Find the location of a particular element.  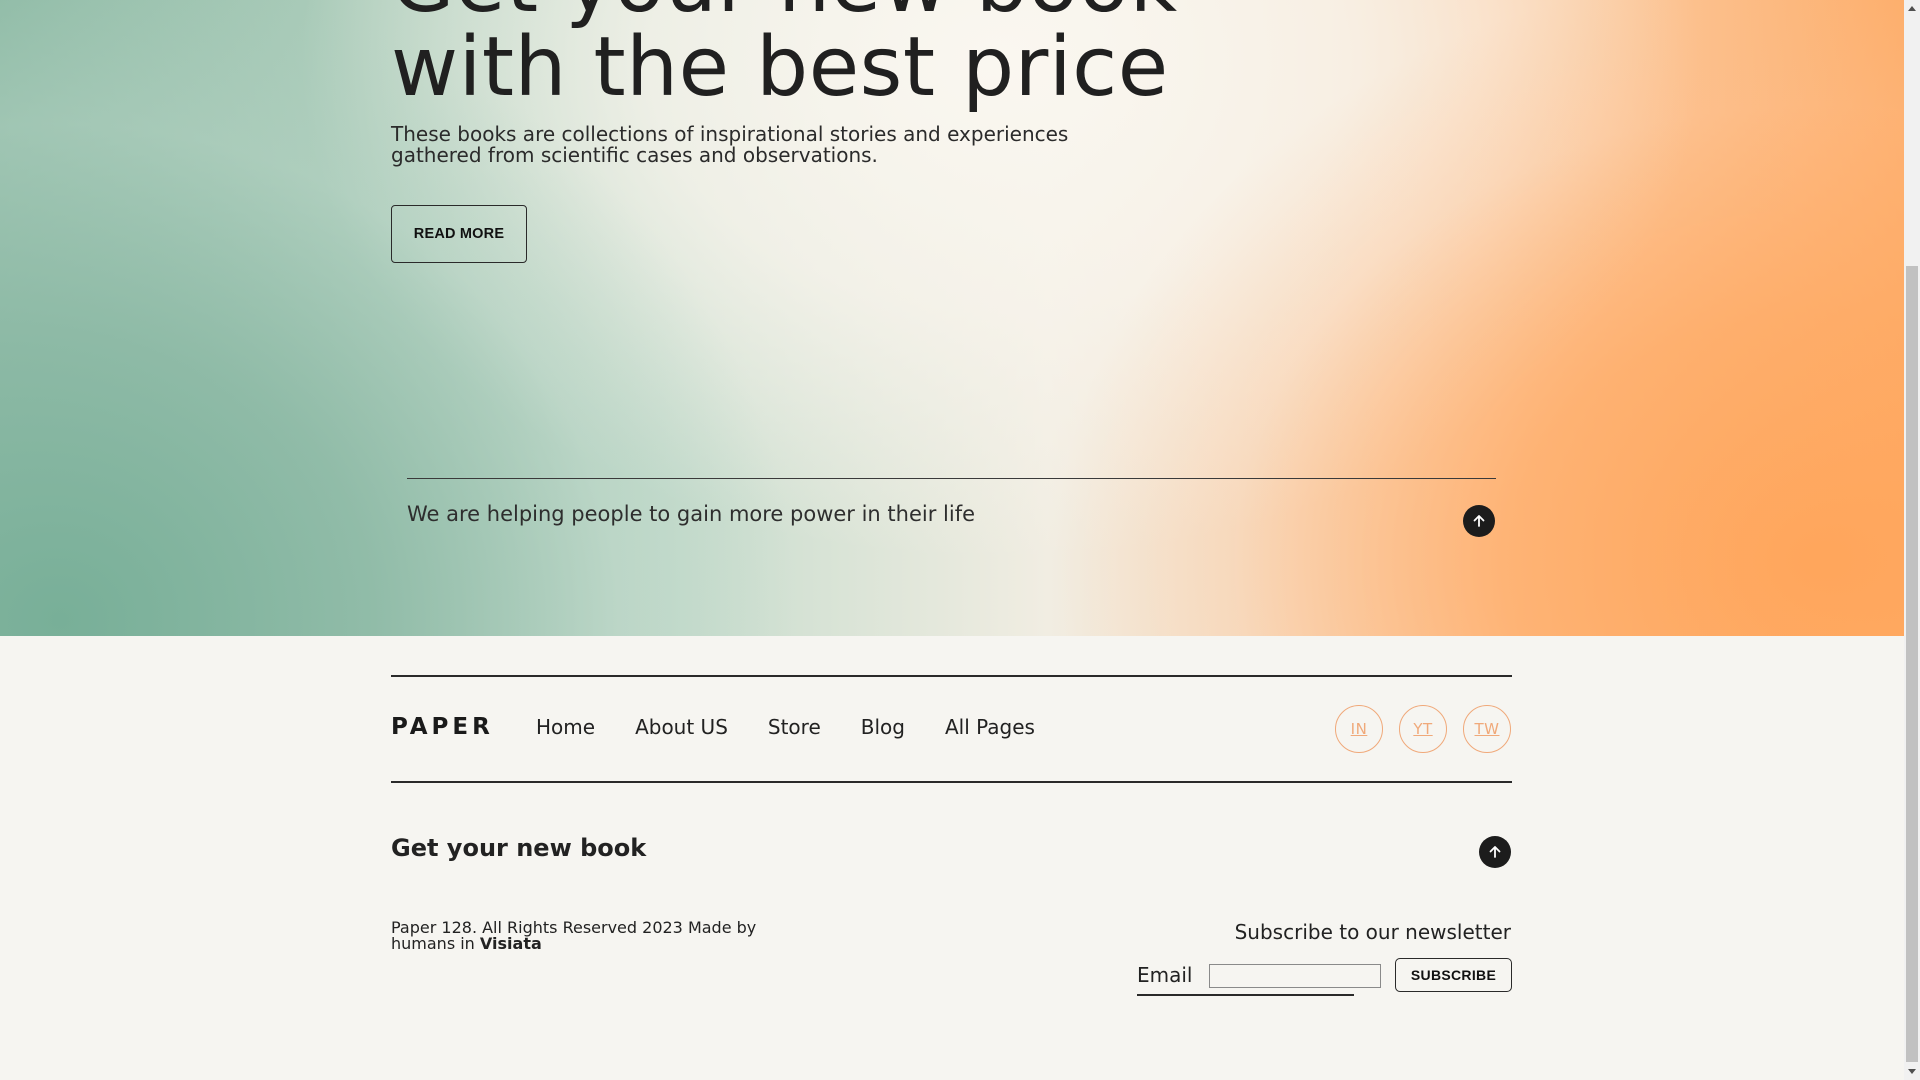

scroll-up-arrow-icon is located at coordinates (1912, 8).